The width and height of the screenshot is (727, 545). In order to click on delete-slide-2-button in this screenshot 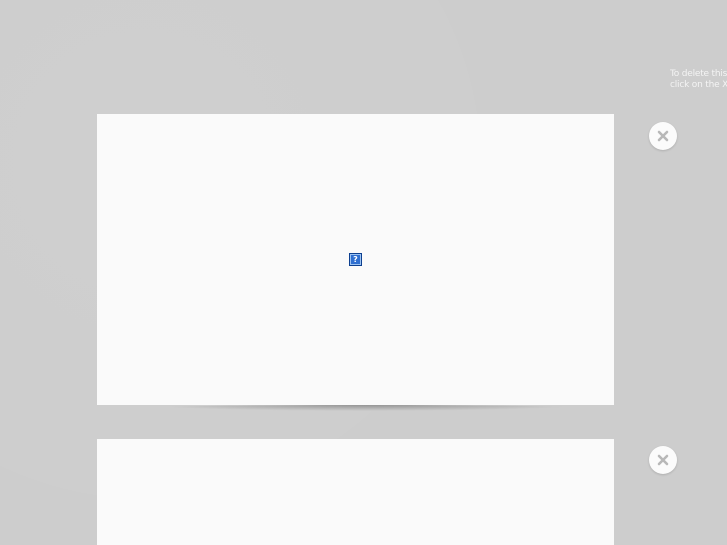, I will do `click(663, 460)`.